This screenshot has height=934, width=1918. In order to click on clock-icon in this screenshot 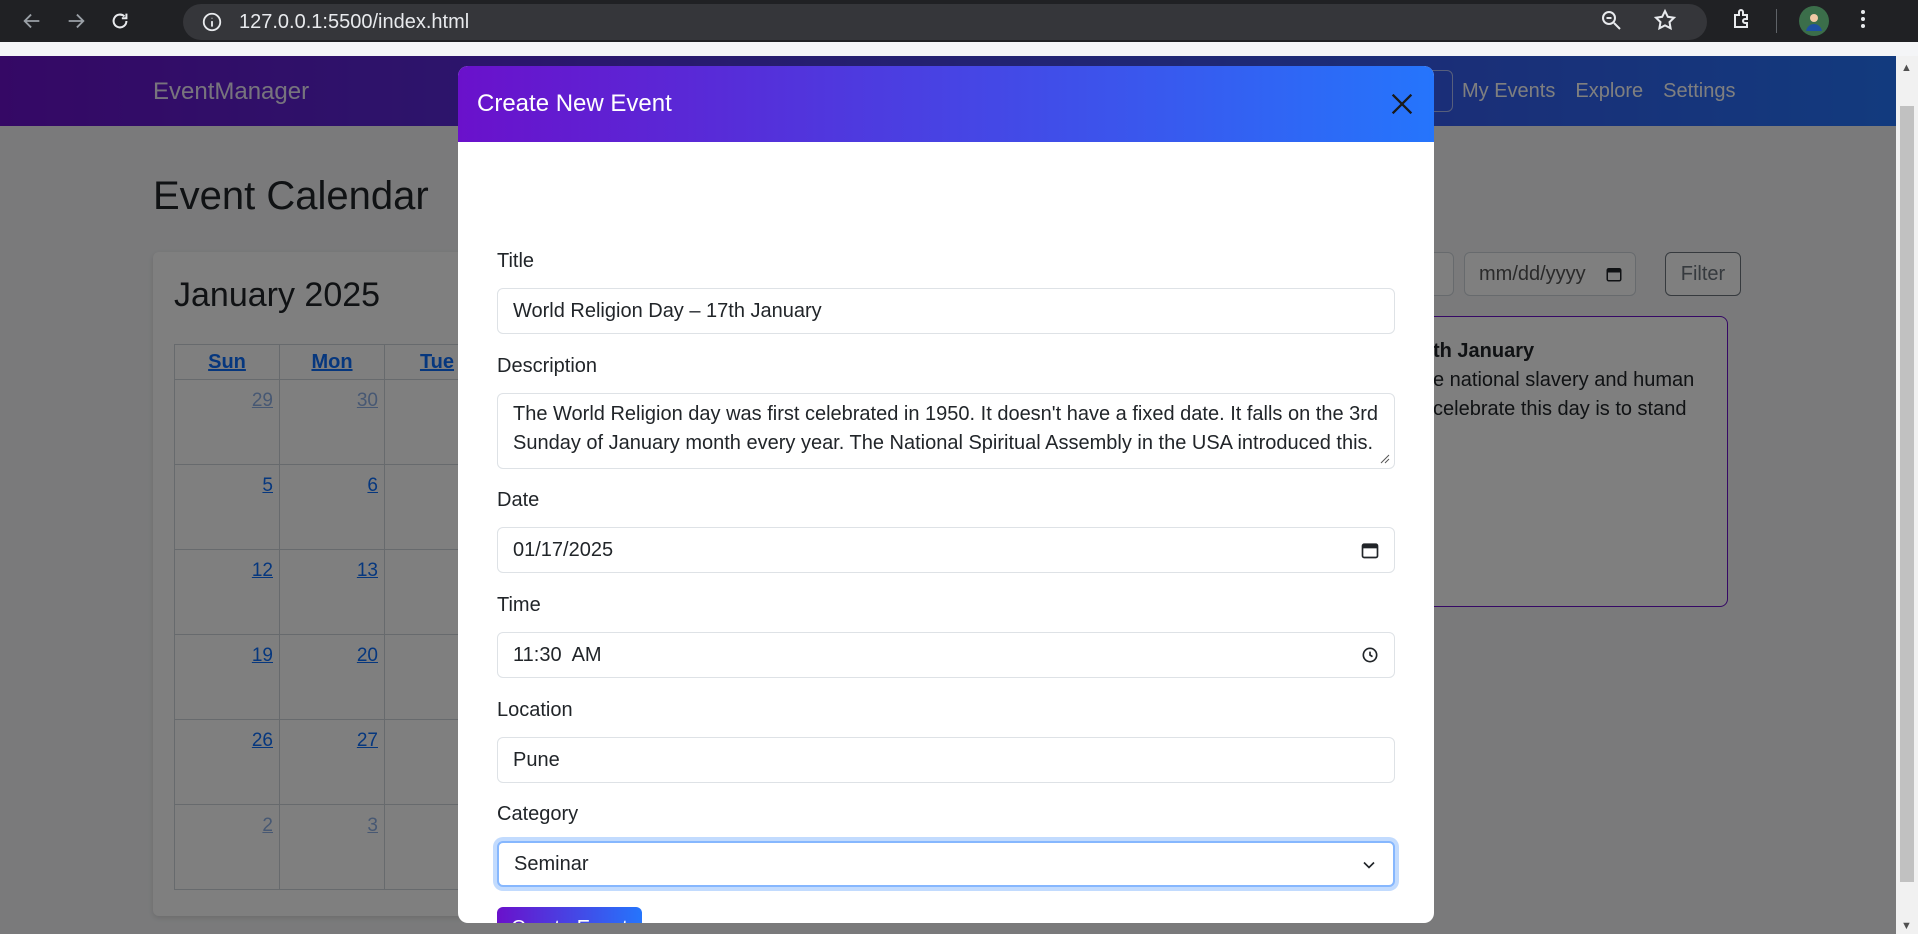, I will do `click(1370, 655)`.